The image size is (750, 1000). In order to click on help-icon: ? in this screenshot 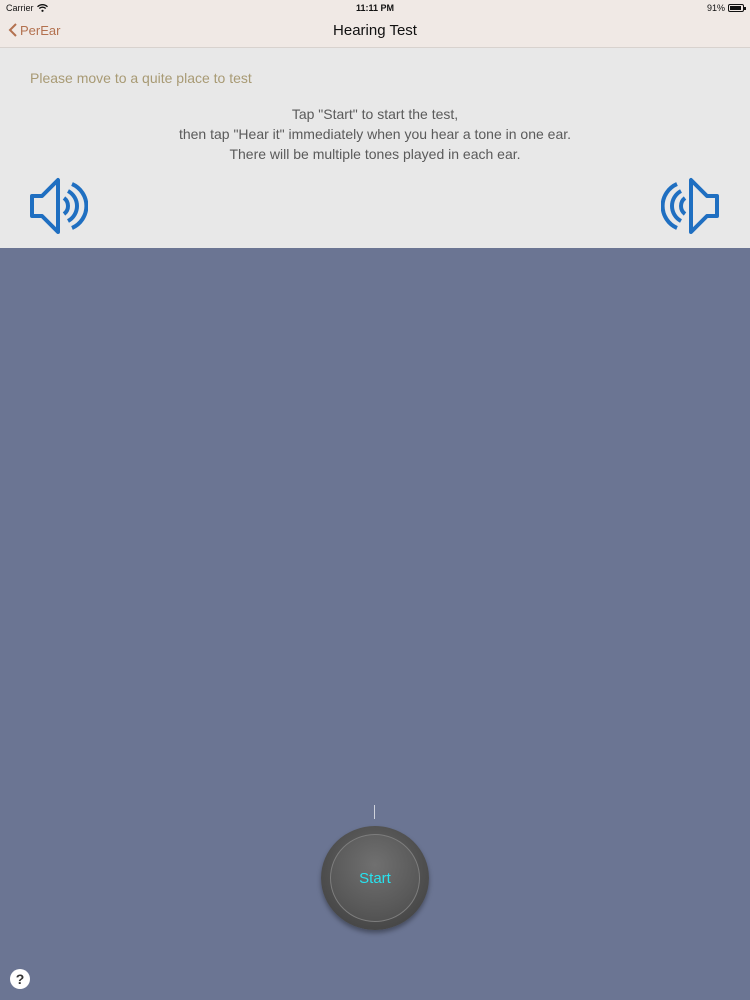, I will do `click(20, 979)`.